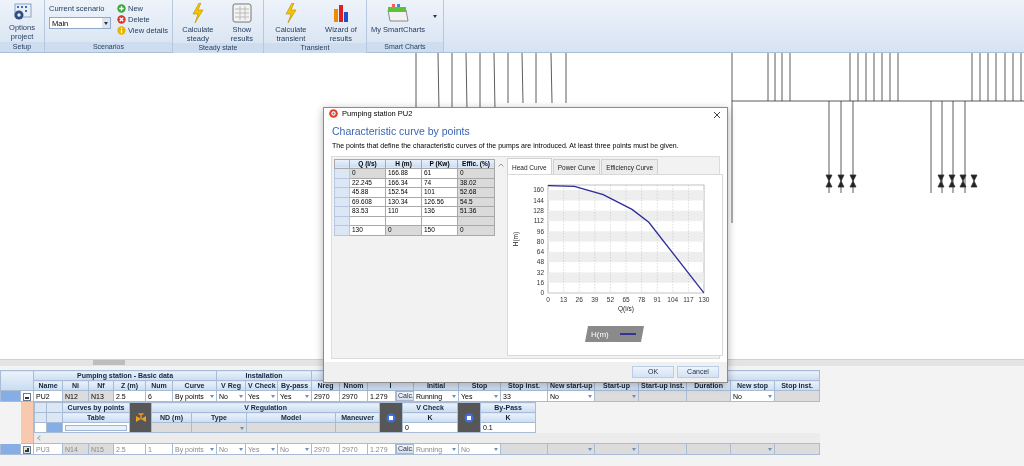  What do you see at coordinates (340, 13) in the screenshot?
I see `bar-chart-icon` at bounding box center [340, 13].